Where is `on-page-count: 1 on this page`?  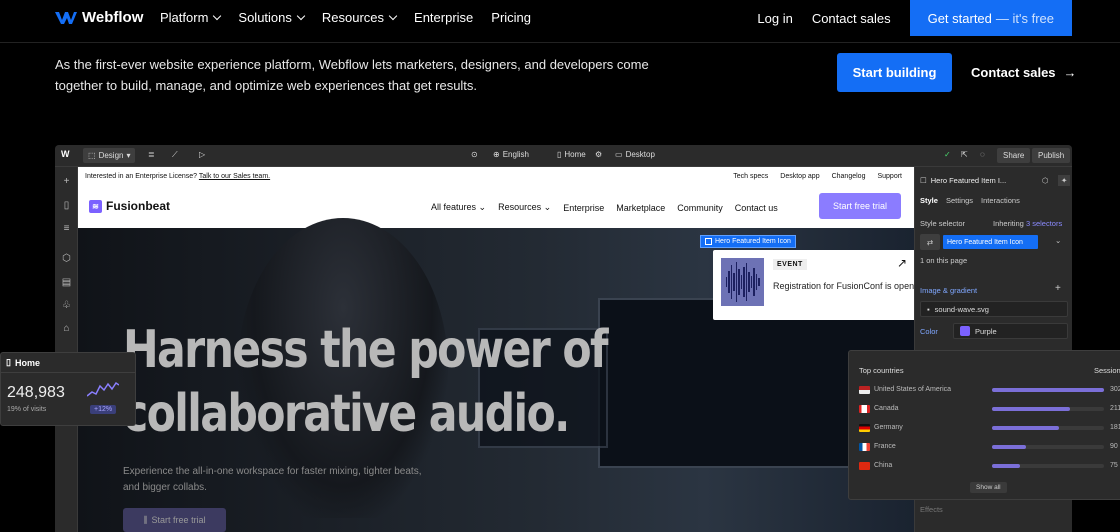
on-page-count: 1 on this page is located at coordinates (944, 260).